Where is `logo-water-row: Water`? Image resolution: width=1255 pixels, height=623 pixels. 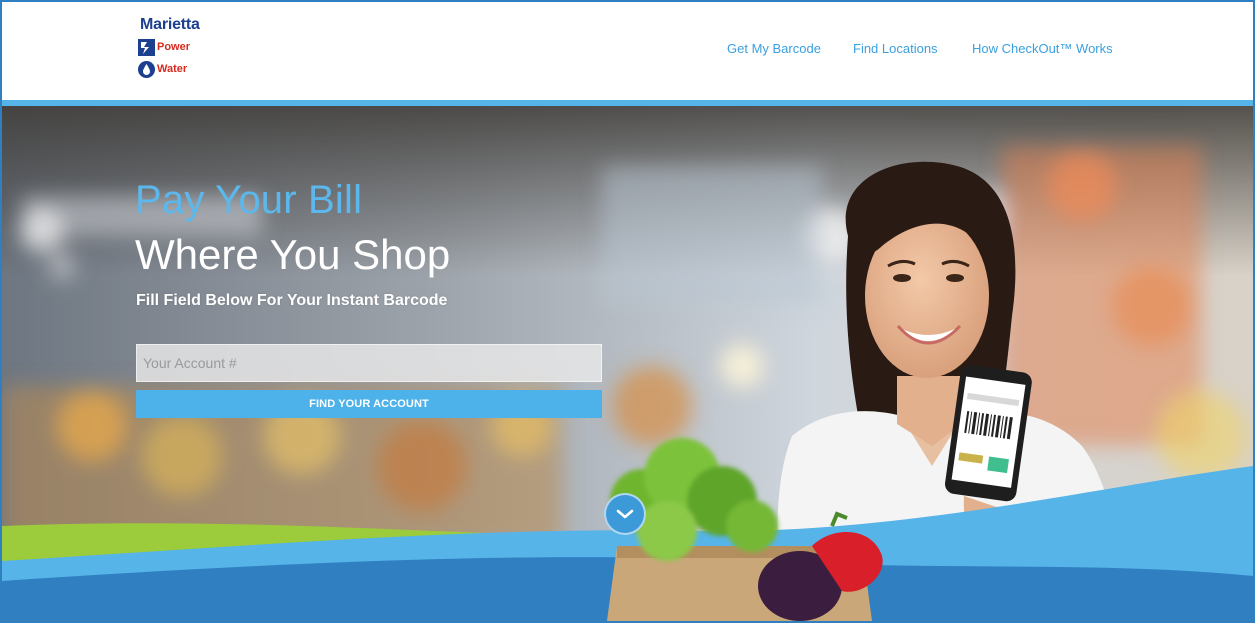
logo-water-row: Water is located at coordinates (162, 69).